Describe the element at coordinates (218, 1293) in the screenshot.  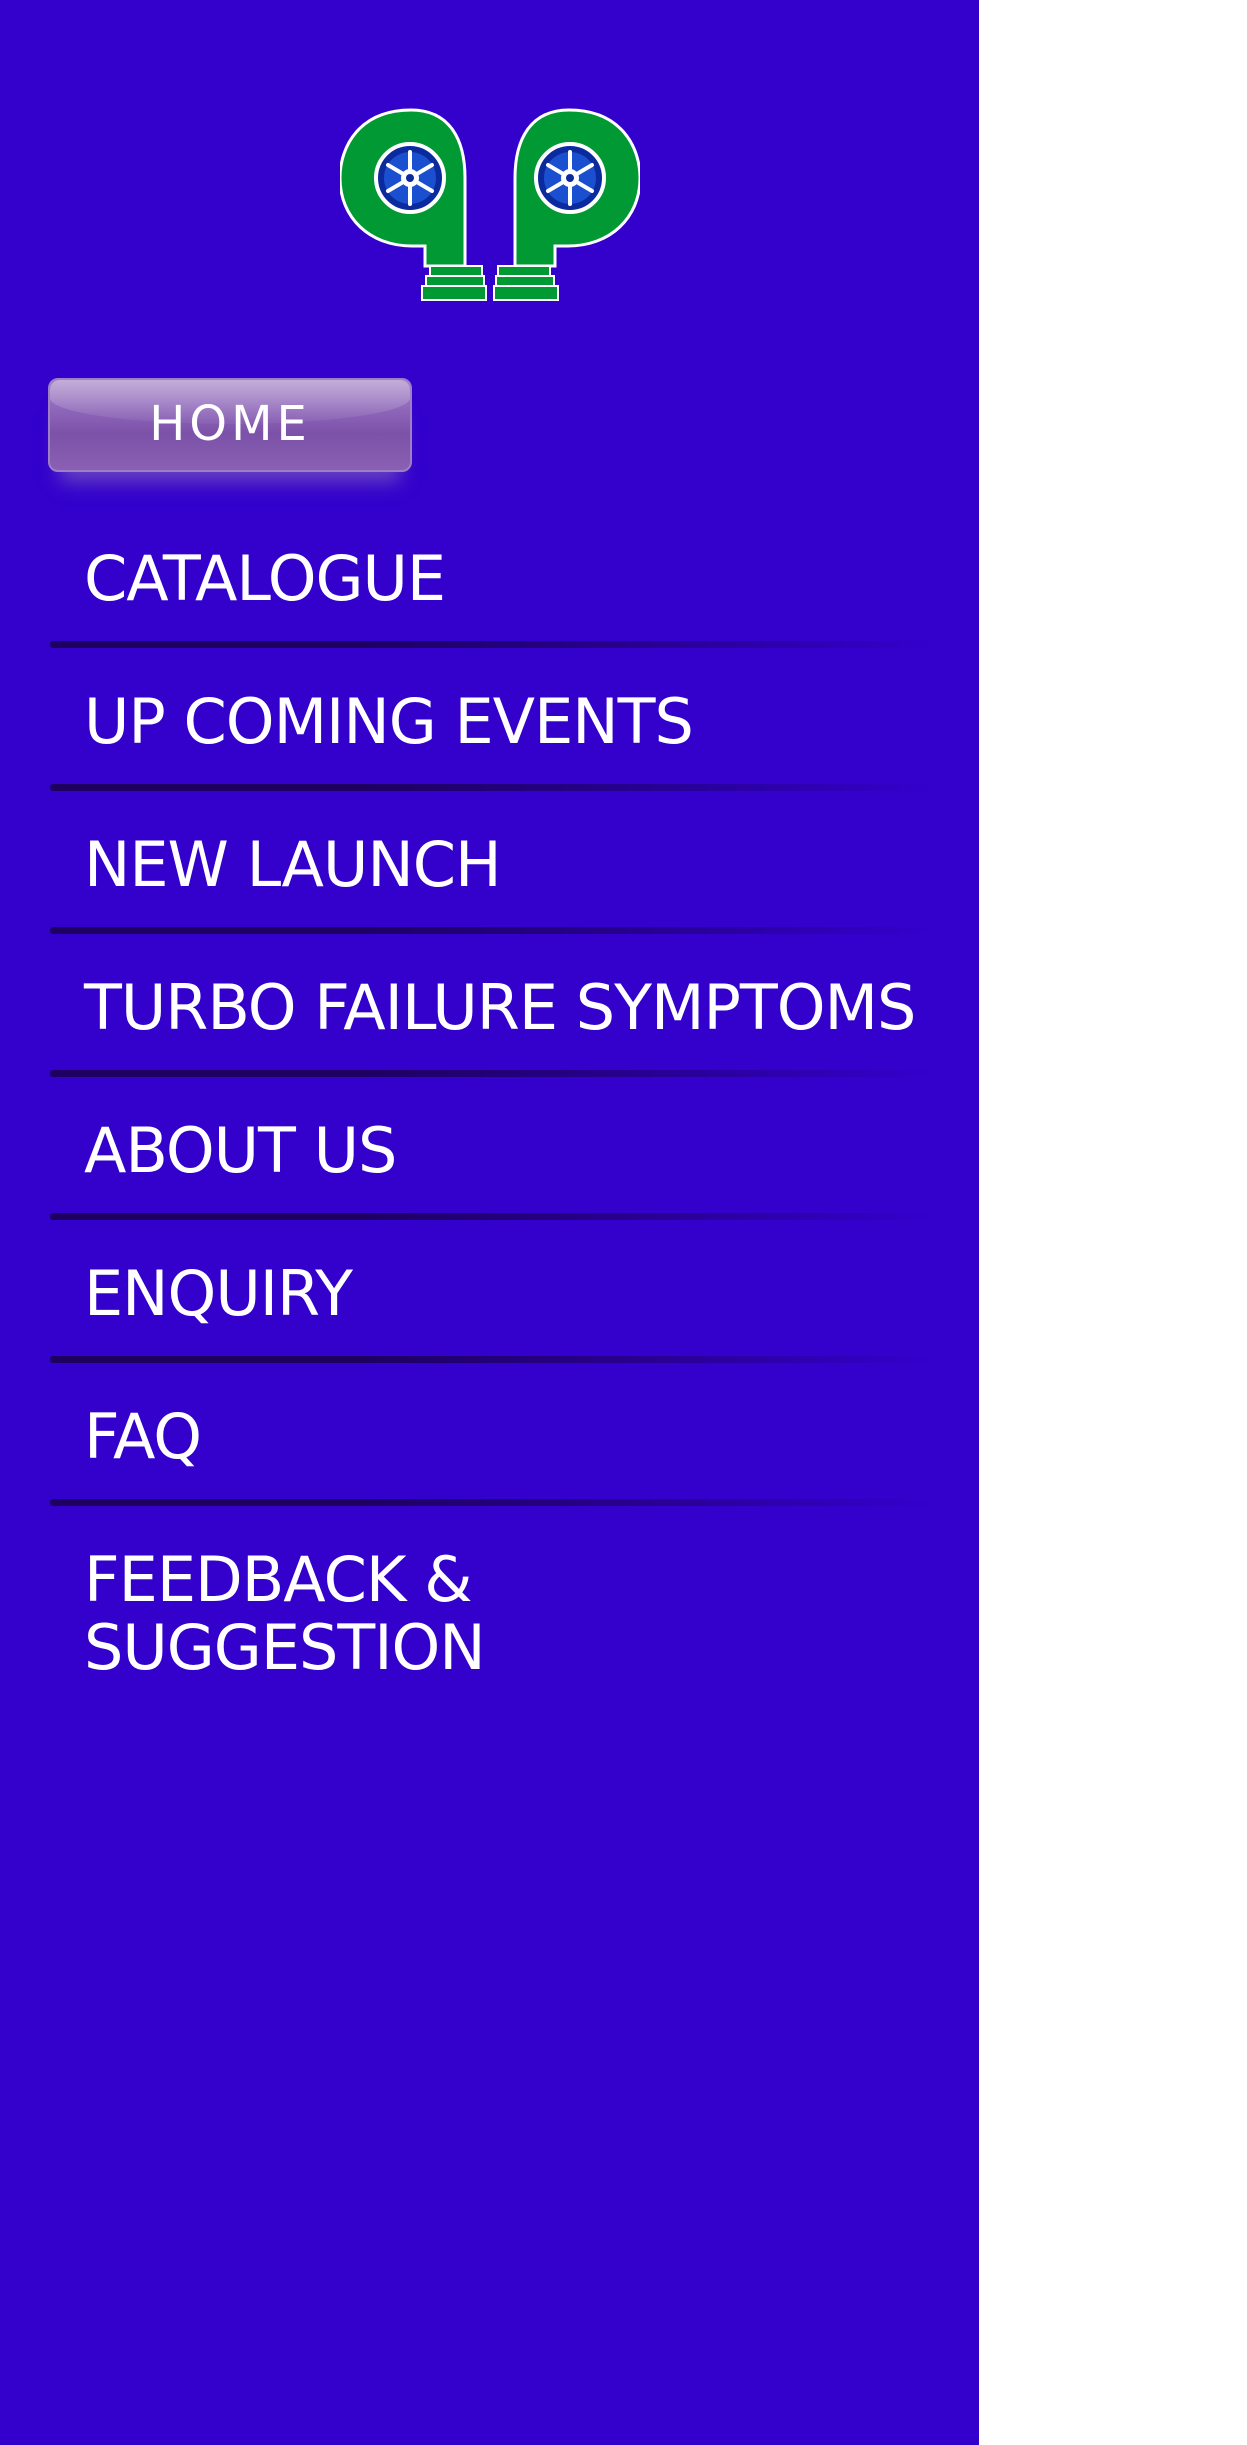
I see `menu-item-label: ENQUIRY` at that location.